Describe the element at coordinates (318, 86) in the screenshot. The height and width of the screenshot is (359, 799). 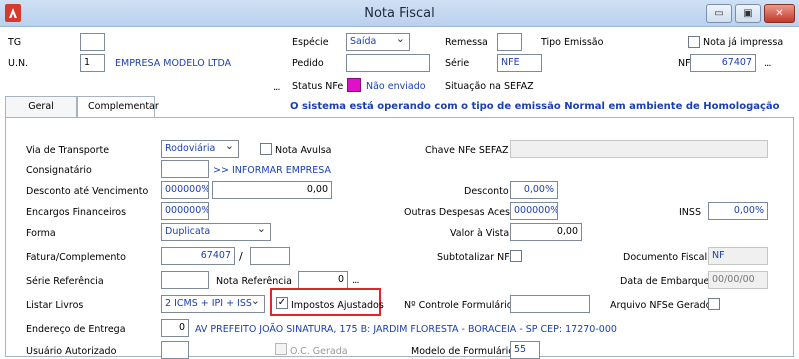
I see `status-nfe-label: Status NFe` at that location.